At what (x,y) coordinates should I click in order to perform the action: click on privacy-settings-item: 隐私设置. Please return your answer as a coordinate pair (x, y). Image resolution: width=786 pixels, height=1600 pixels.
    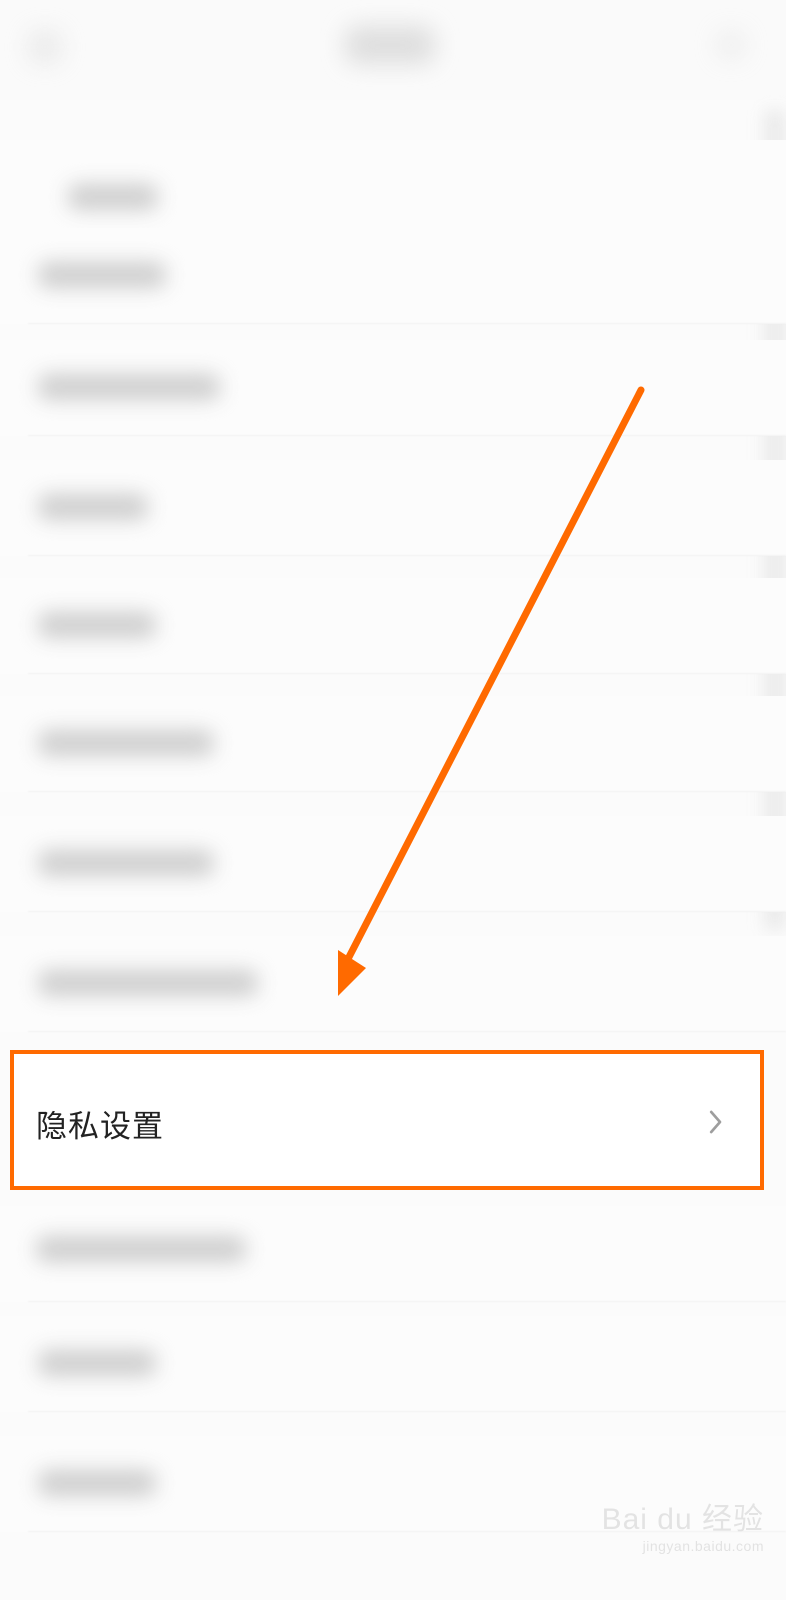
    Looking at the image, I should click on (387, 1120).